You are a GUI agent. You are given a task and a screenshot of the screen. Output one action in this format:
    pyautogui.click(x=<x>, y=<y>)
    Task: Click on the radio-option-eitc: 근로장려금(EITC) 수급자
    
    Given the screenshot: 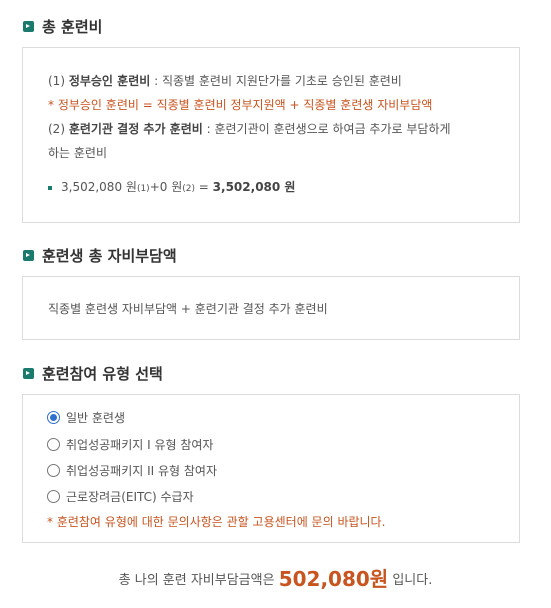 What is the action you would take?
    pyautogui.click(x=120, y=496)
    